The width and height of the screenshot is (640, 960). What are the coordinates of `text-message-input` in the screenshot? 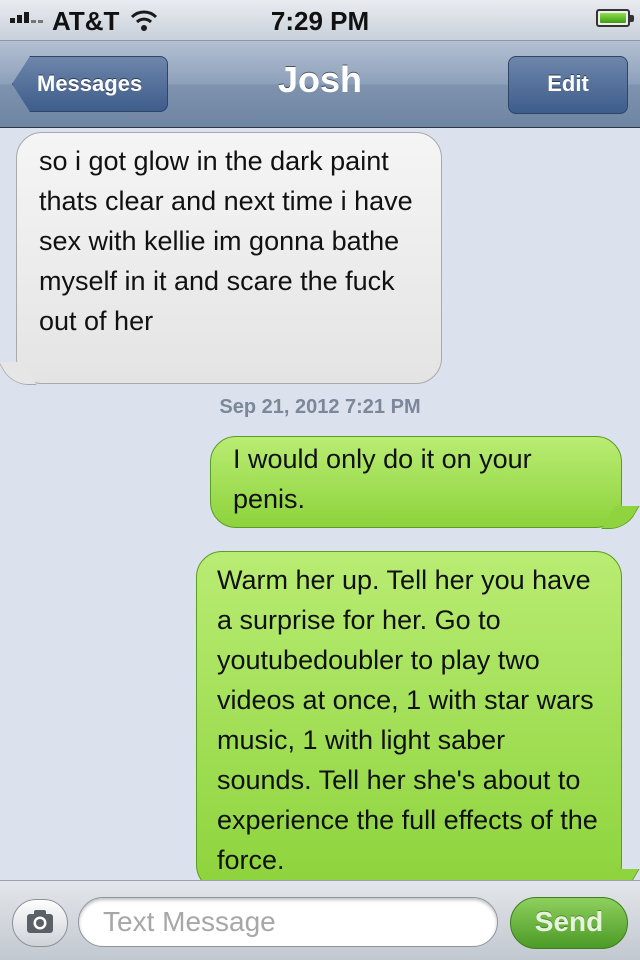 It's located at (288, 922).